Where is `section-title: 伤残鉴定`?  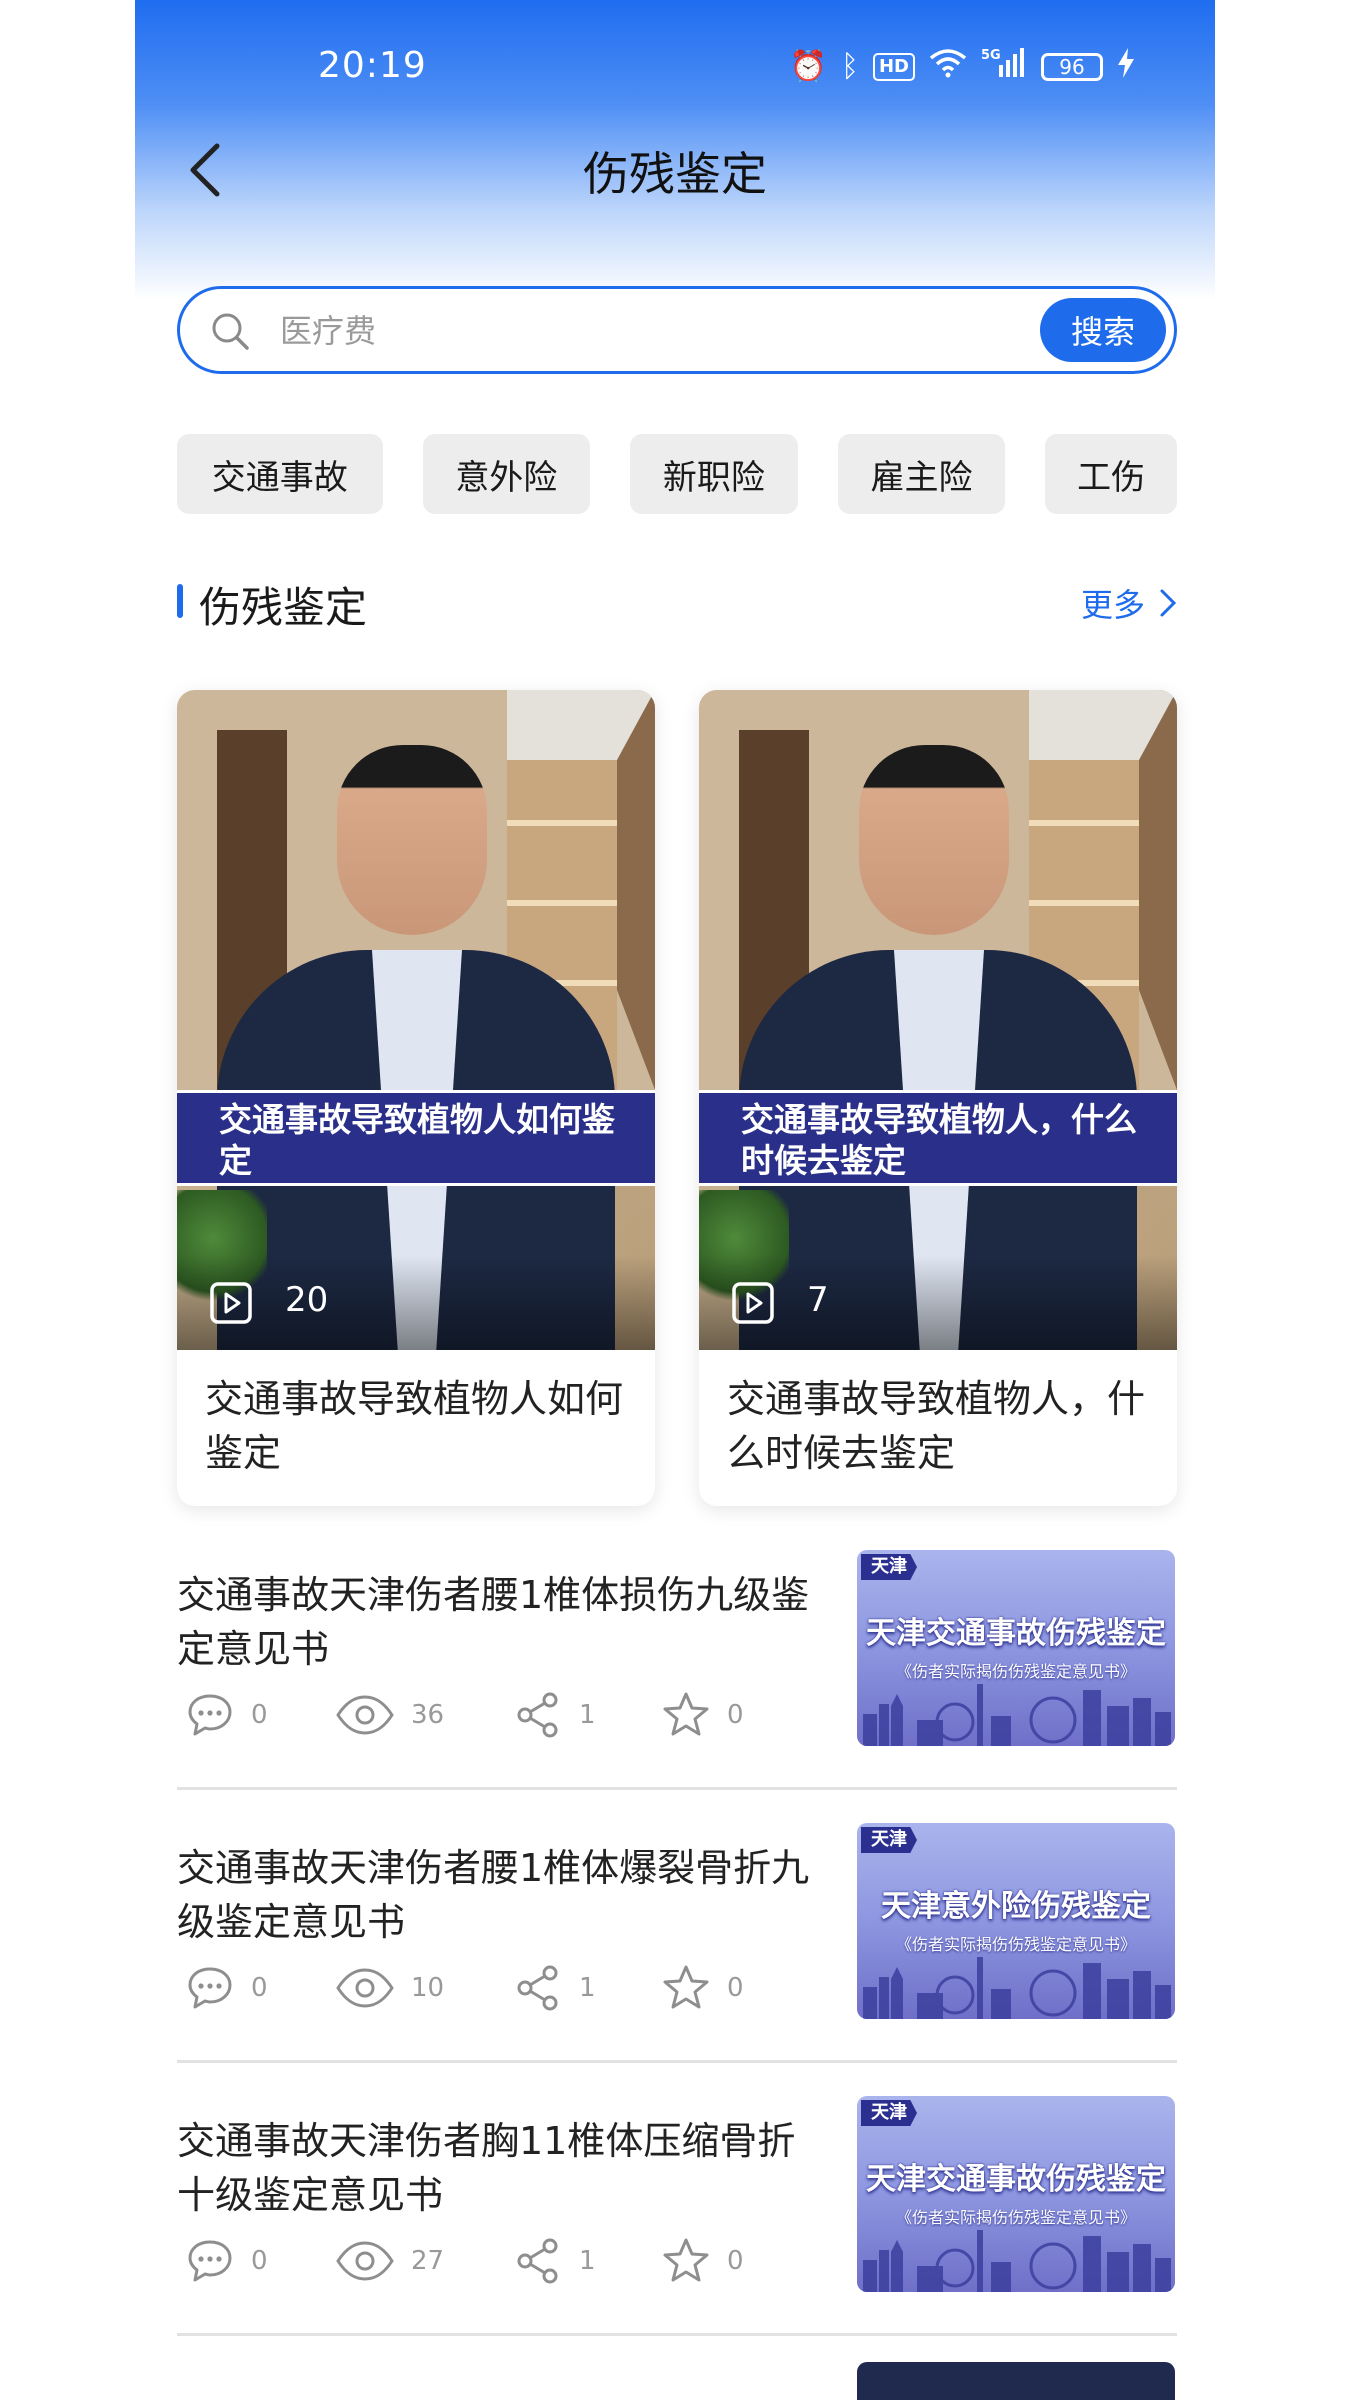 section-title: 伤残鉴定 is located at coordinates (283, 607).